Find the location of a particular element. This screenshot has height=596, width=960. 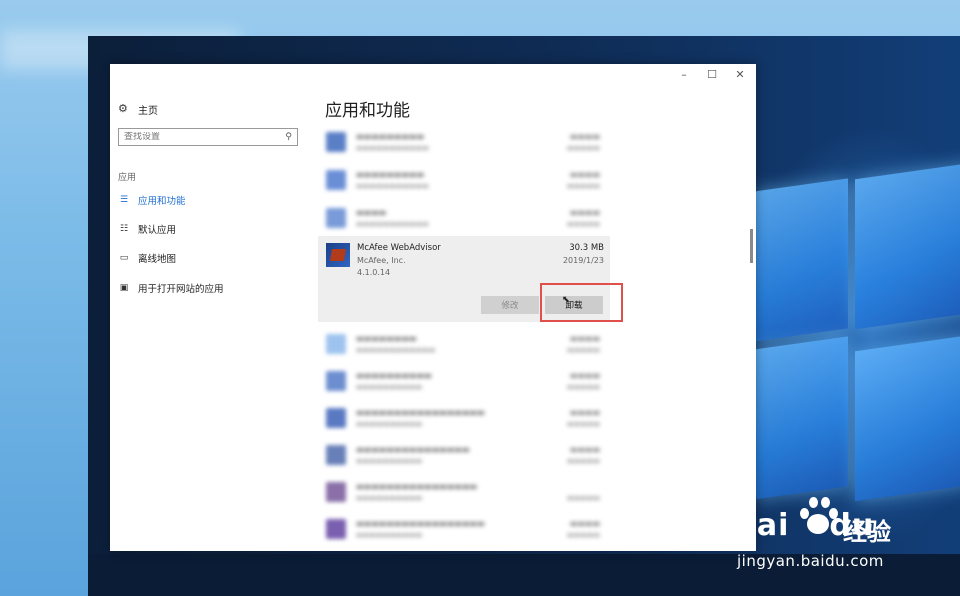

list-item: ▬▬▬▬▬▬▬▬▬▬▬▬▬▬▬ ▬▬▬▬▬▬▬▬▬▬ ▬▬▬▬ ▬▬▬▬▬ is located at coordinates (464, 456).